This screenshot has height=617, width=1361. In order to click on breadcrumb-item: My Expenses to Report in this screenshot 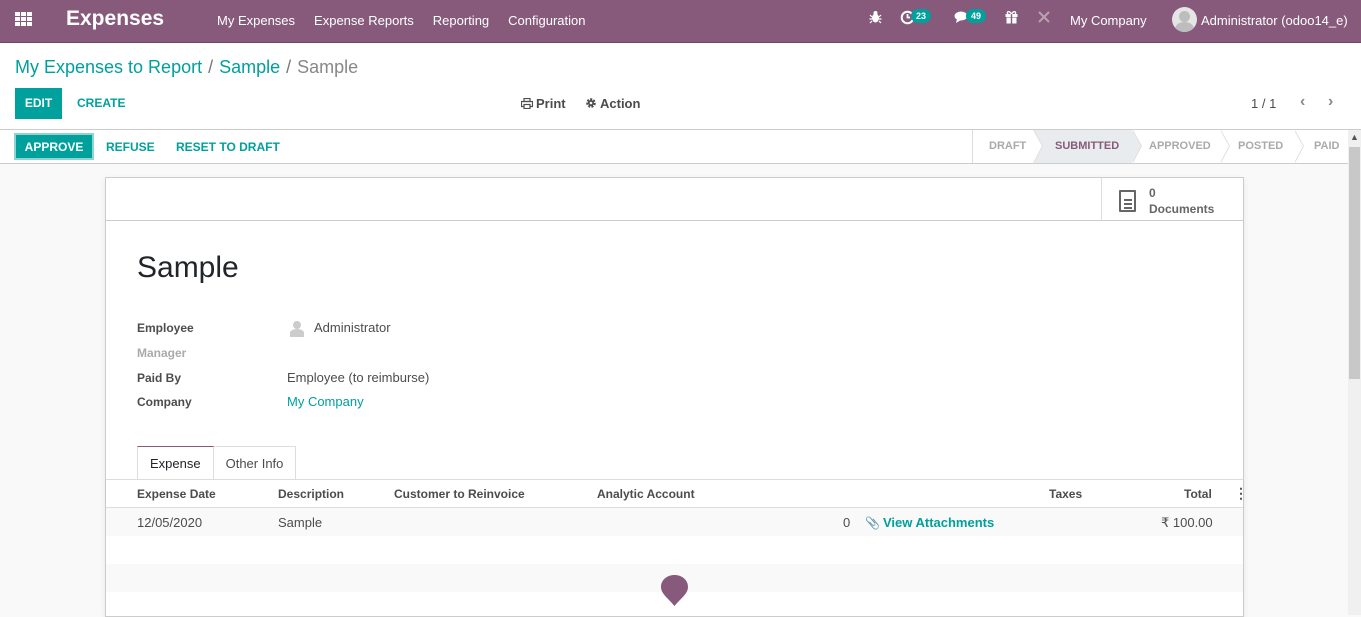, I will do `click(108, 67)`.